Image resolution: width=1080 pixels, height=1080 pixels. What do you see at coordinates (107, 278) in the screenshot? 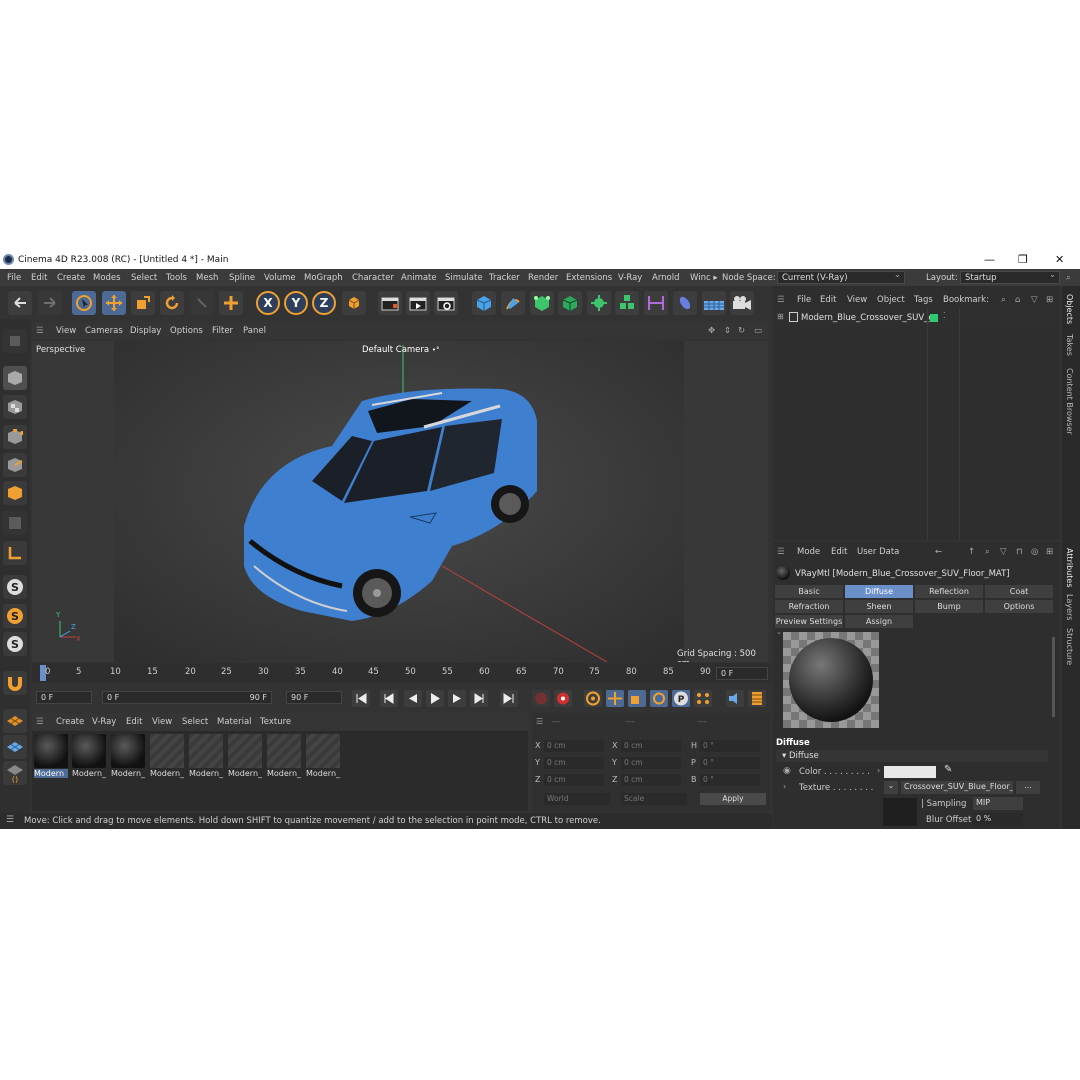
I see `menu-modes: Modes` at bounding box center [107, 278].